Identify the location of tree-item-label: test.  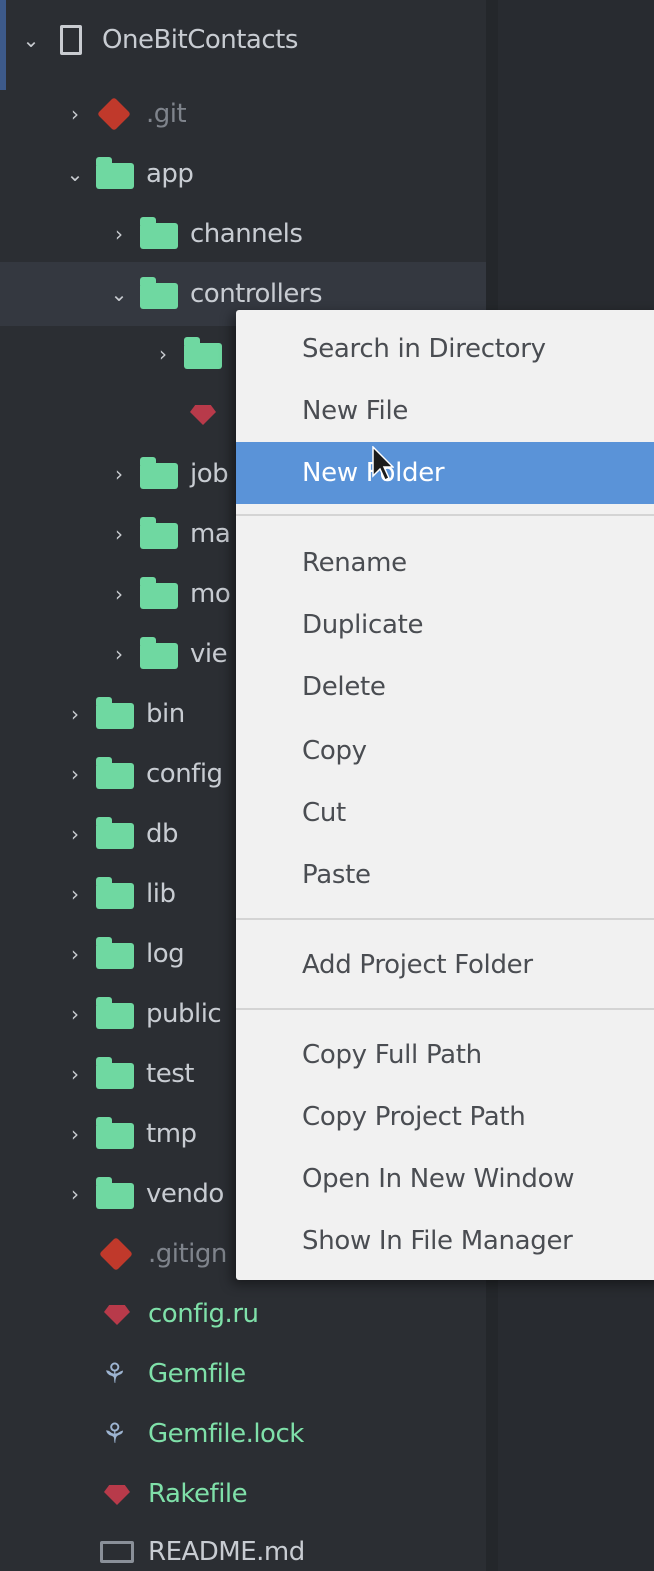
(170, 1074).